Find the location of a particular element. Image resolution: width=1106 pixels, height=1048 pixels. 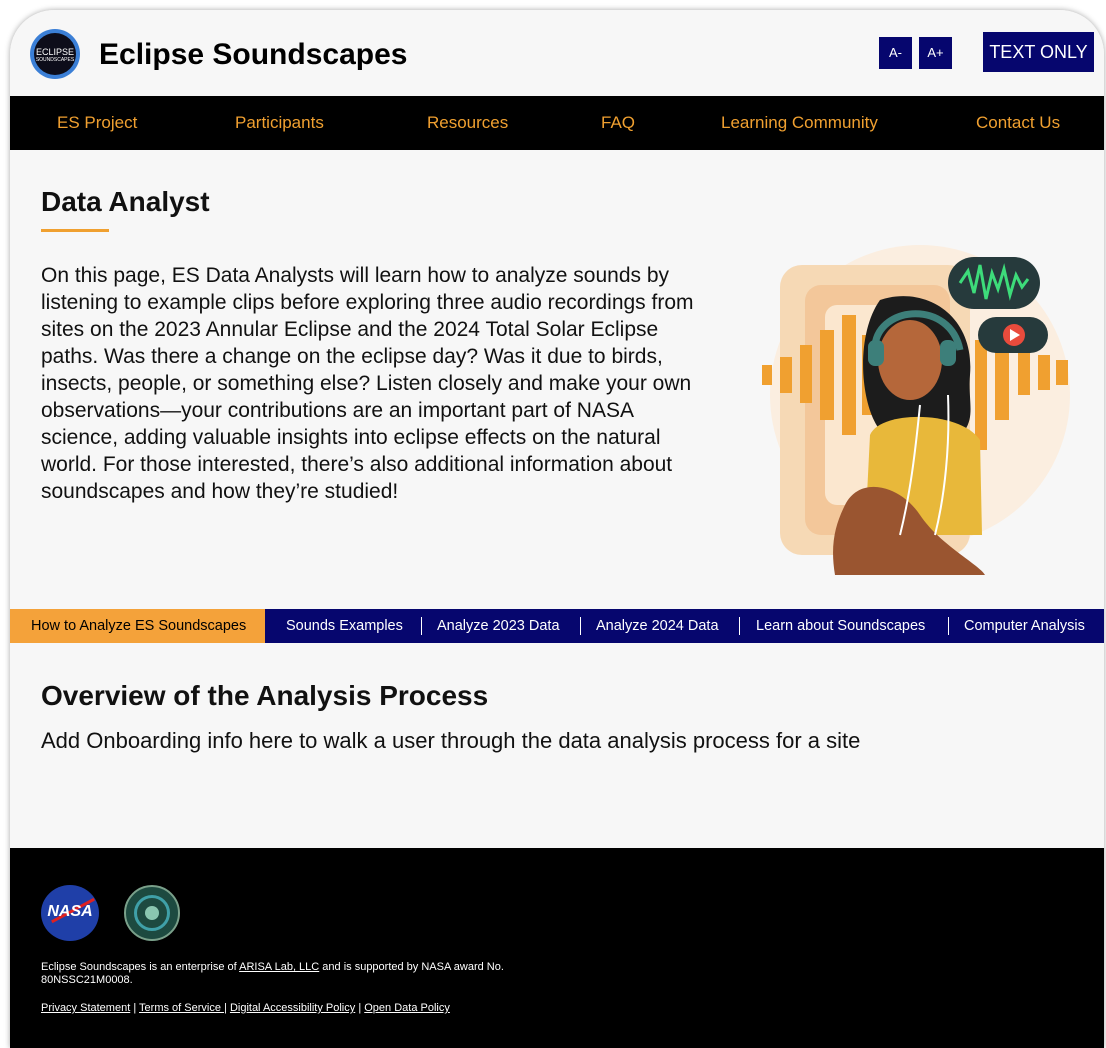

privacy-statement-link: Privacy Statement is located at coordinates (85, 1008).